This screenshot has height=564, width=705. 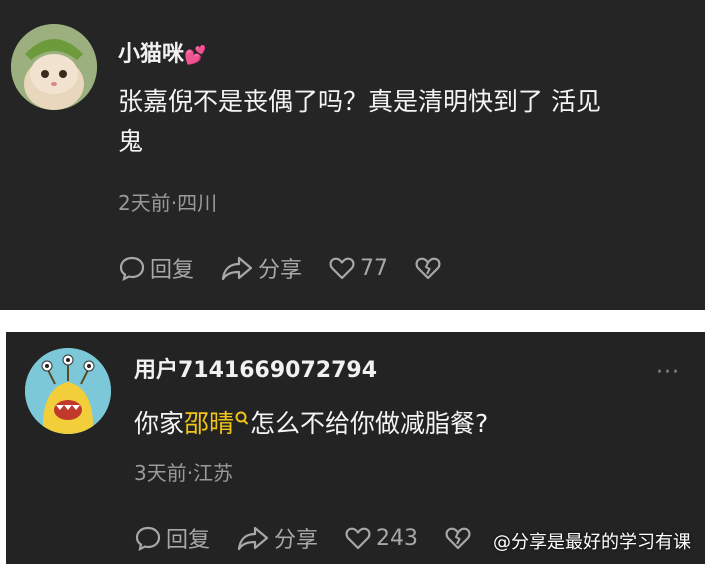 I want to click on timestamp-location: 2天前·四川, so click(x=168, y=203).